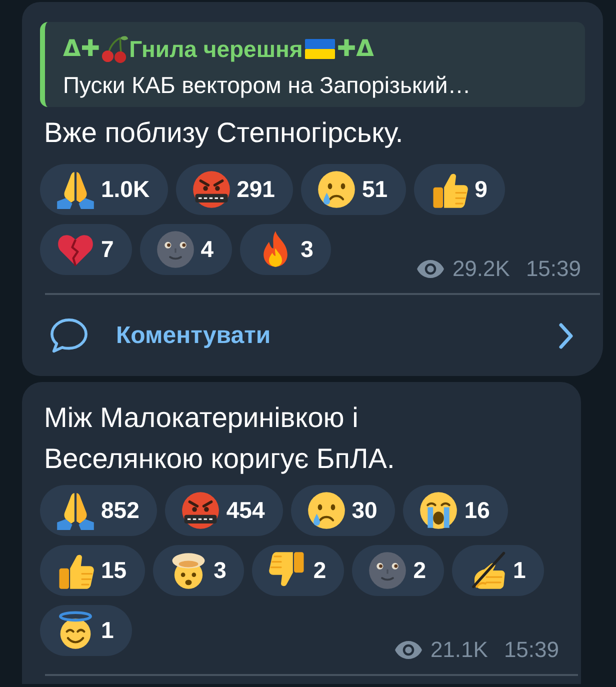 Image resolution: width=616 pixels, height=687 pixels. Describe the element at coordinates (86, 249) in the screenshot. I see `reaction-button: 7` at that location.